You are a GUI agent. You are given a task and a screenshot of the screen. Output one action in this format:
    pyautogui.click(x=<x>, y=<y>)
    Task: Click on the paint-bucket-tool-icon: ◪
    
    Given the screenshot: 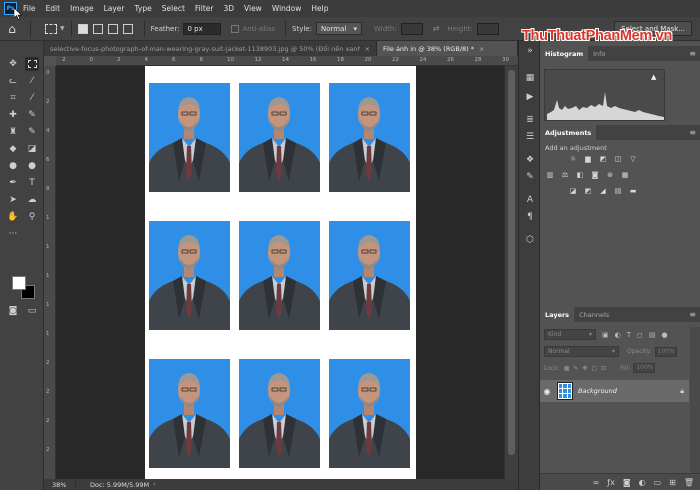 What is the action you would take?
    pyautogui.click(x=32, y=149)
    